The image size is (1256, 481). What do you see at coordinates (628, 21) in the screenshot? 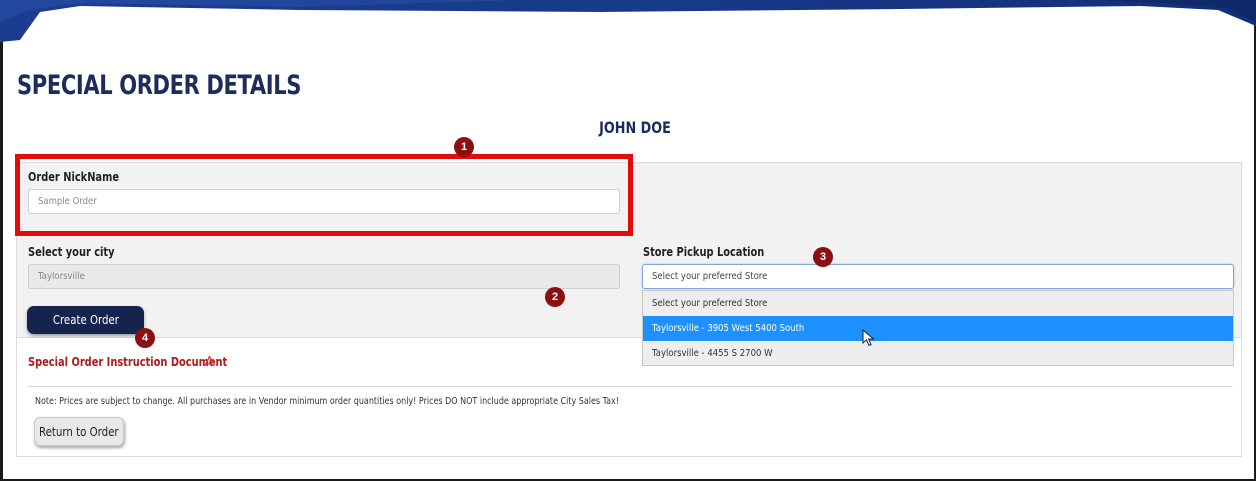
I see `header-banner` at bounding box center [628, 21].